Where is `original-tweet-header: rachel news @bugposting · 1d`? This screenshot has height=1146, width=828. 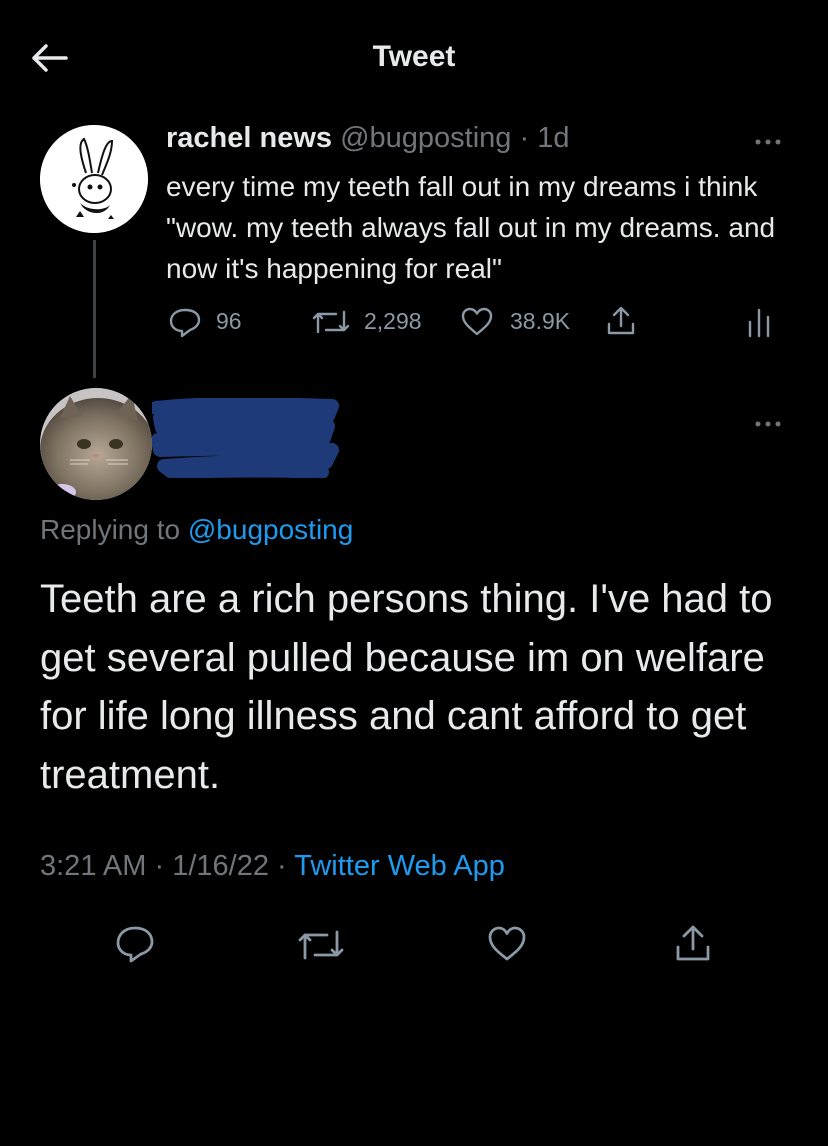 original-tweet-header: rachel news @bugposting · 1d is located at coordinates (368, 138).